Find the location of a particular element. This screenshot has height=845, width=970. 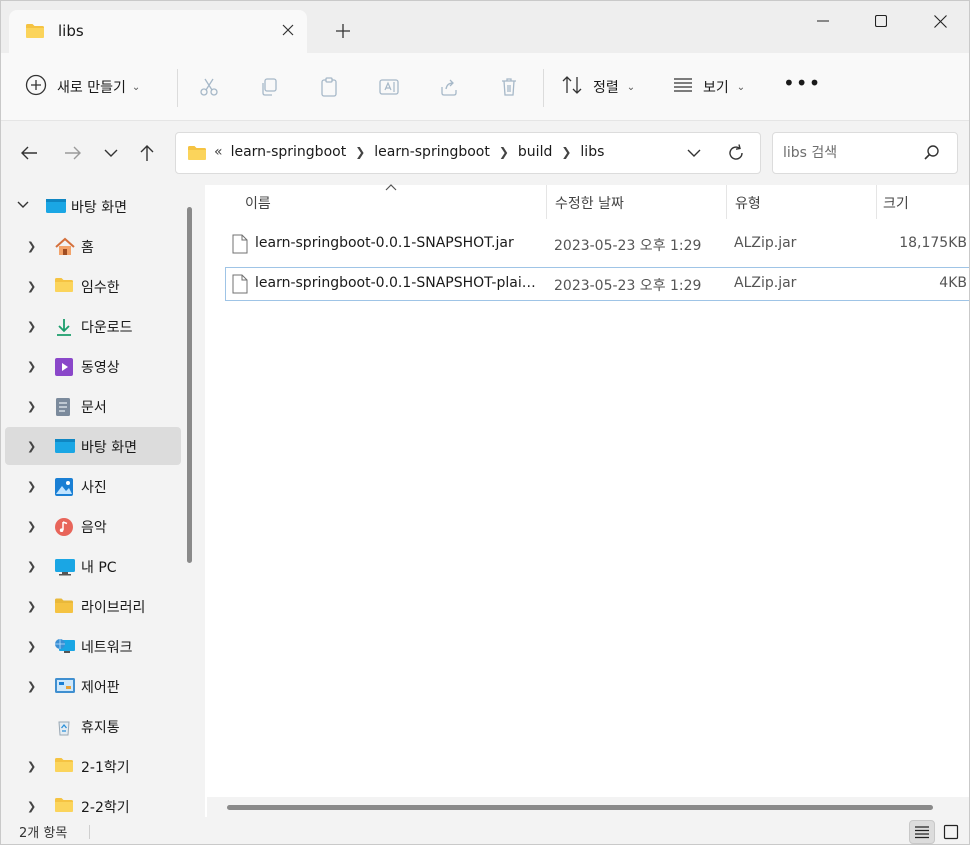

minimize-button is located at coordinates (823, 21).